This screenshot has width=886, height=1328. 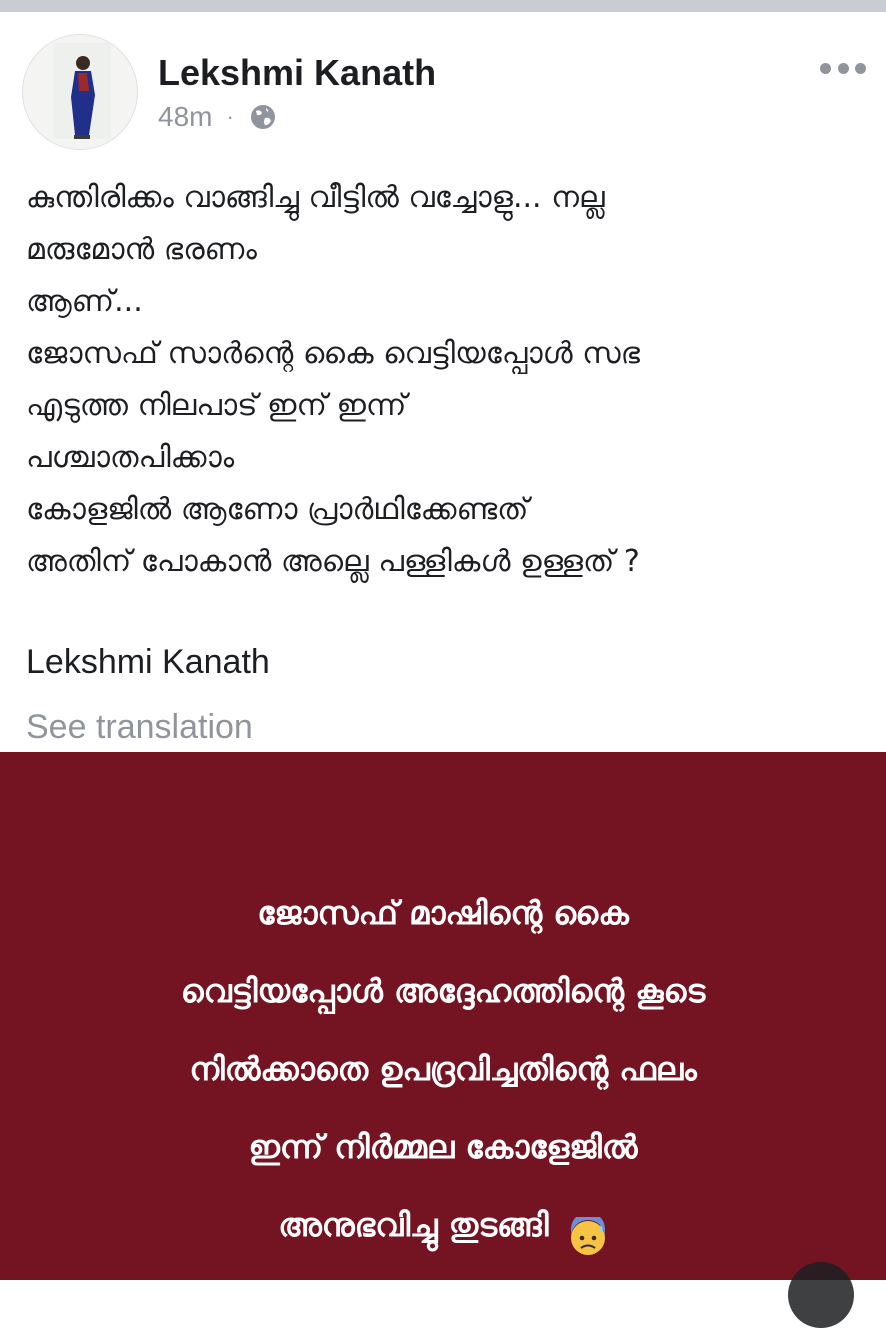 What do you see at coordinates (588, 1231) in the screenshot?
I see `anxious-face-with-sweat-icon` at bounding box center [588, 1231].